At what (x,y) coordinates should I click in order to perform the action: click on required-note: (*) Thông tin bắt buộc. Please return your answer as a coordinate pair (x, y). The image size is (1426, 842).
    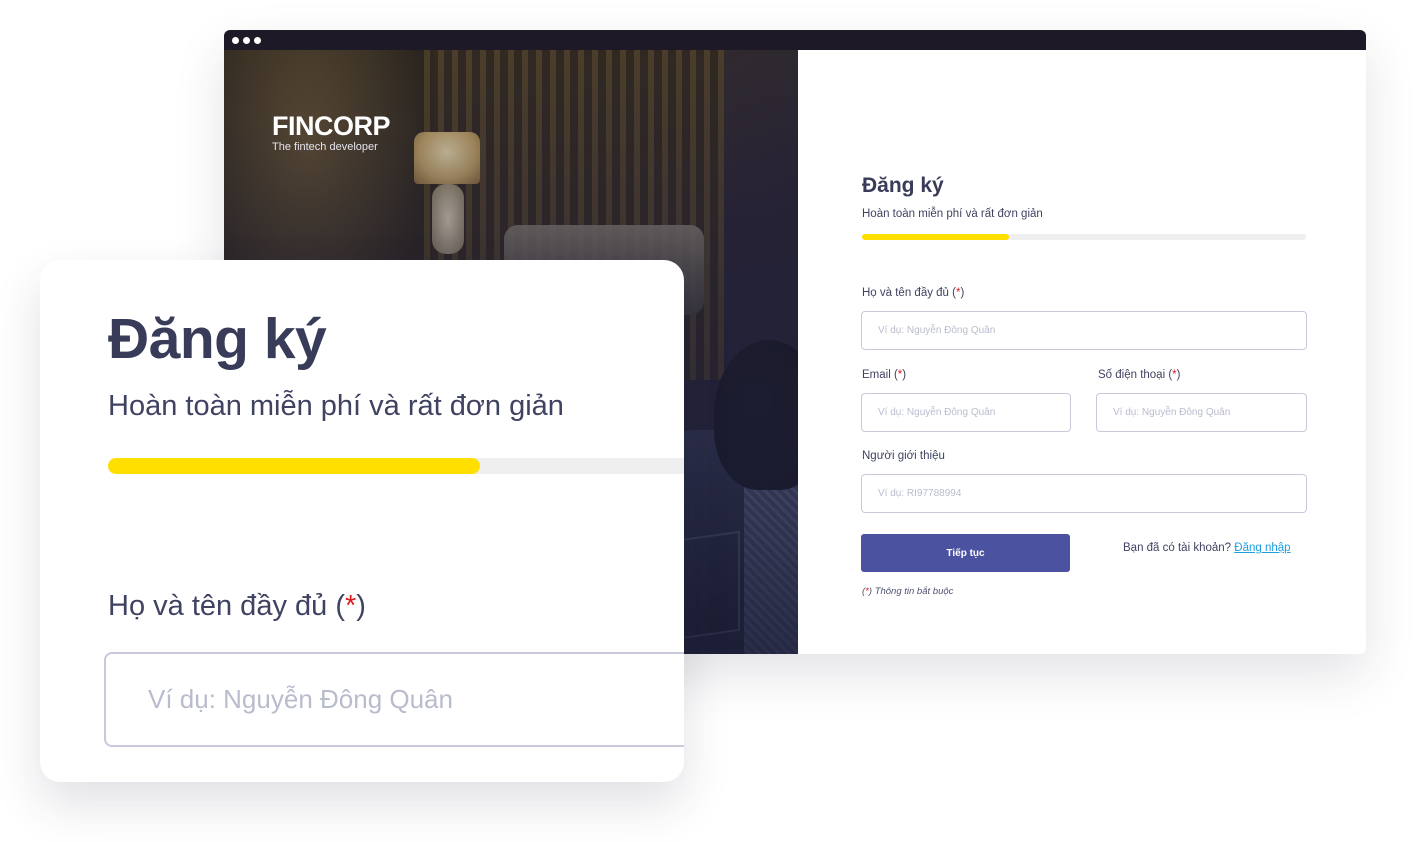
    Looking at the image, I should click on (908, 591).